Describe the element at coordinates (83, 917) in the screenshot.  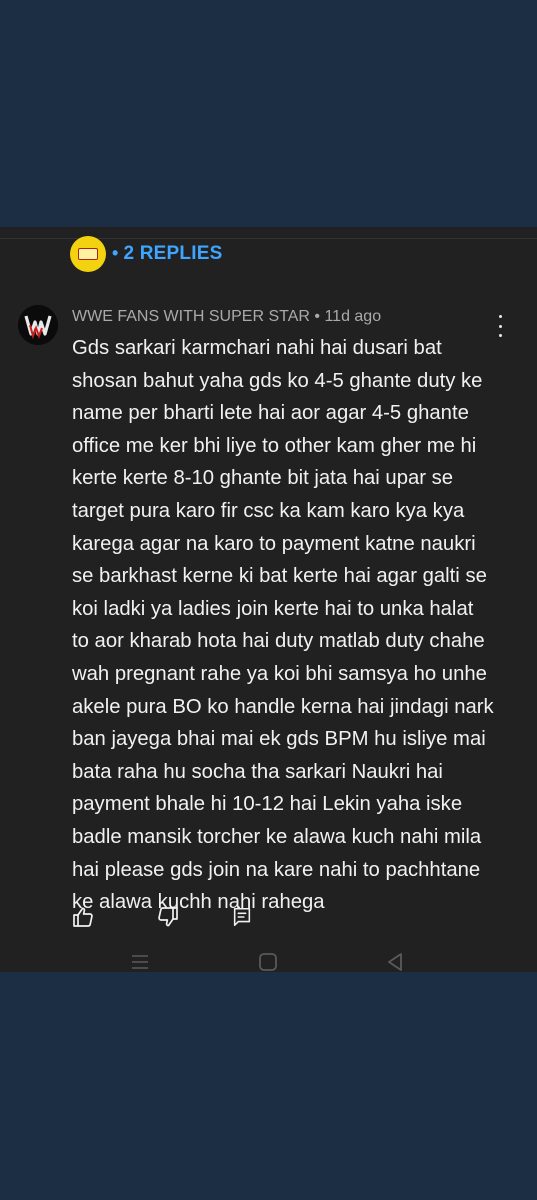
I see `thumbs-up-icon` at that location.